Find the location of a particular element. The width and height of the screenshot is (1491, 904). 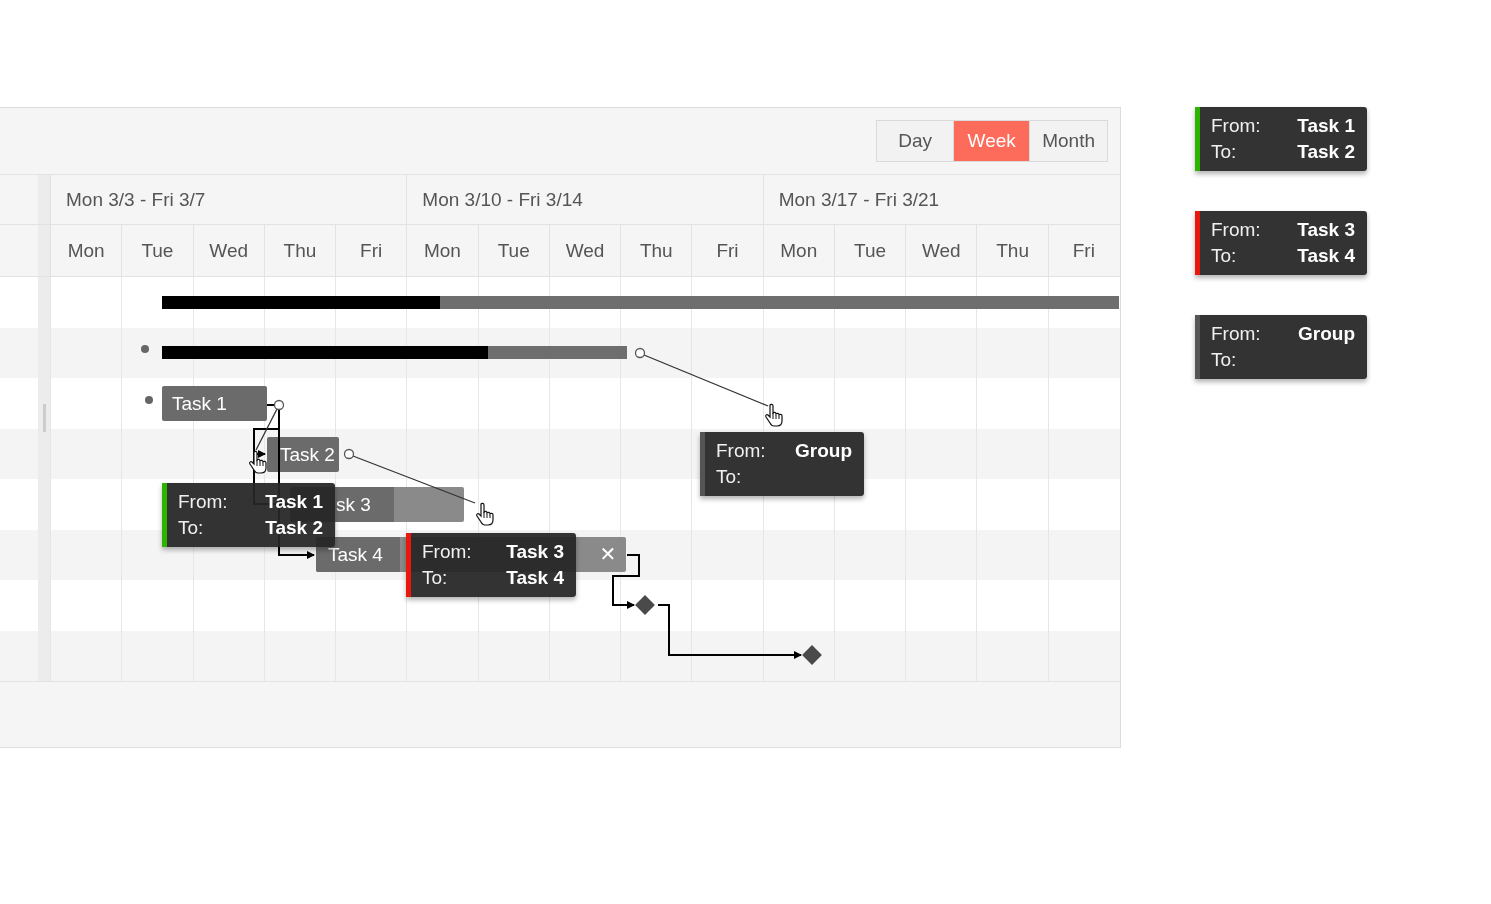

dependency-connector is located at coordinates (626, 581).